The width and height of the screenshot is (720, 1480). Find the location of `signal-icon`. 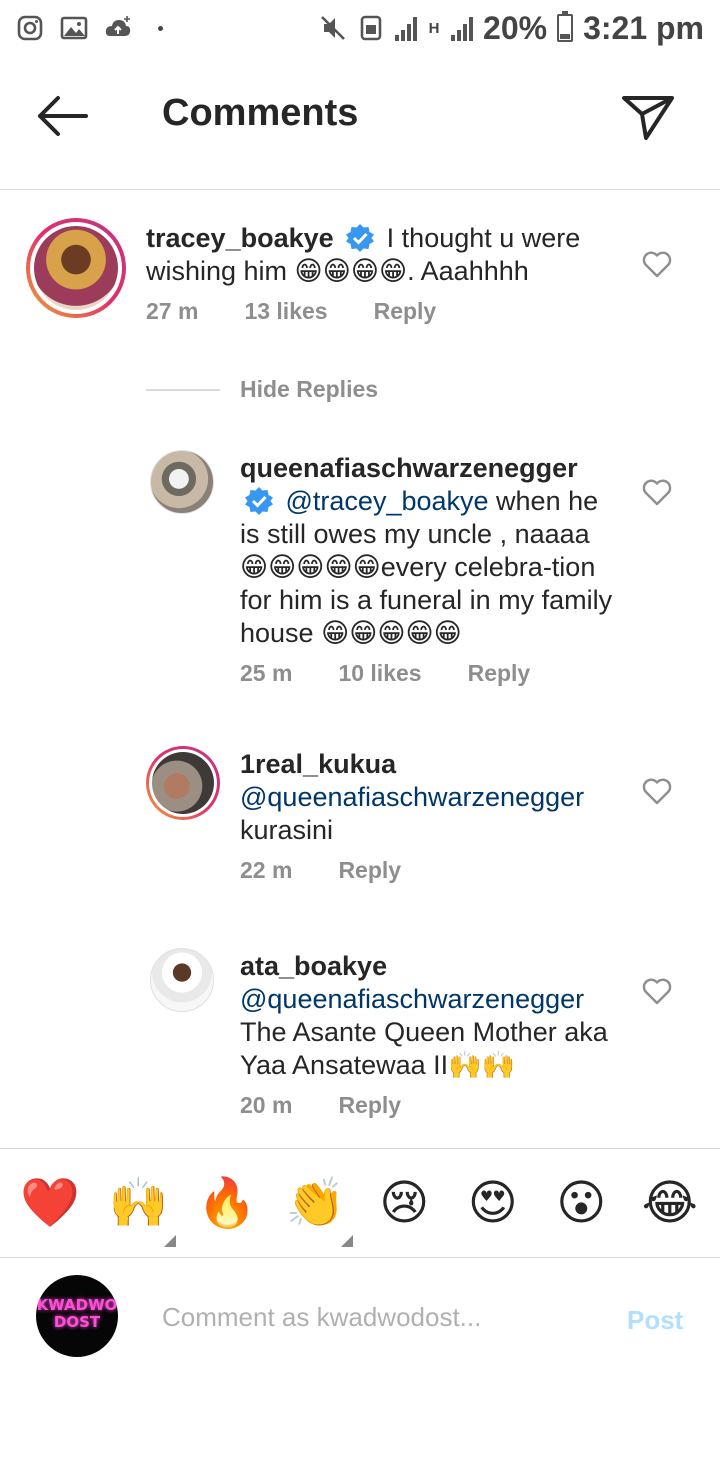

signal-icon is located at coordinates (406, 28).